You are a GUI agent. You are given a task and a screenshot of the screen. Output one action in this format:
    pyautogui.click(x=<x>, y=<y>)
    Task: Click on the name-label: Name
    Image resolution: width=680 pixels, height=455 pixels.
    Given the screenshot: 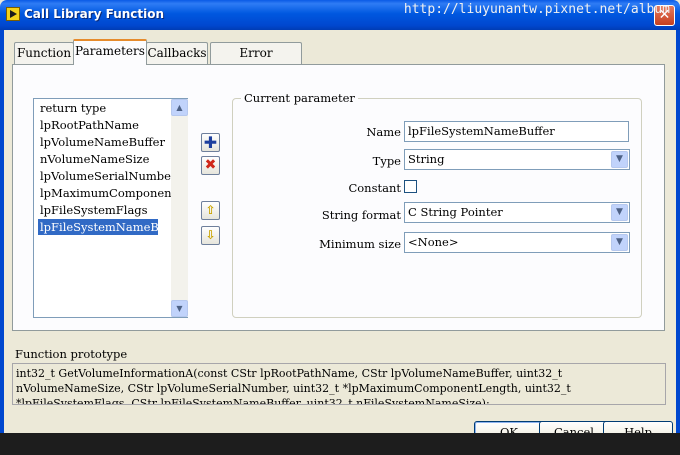 What is the action you would take?
    pyautogui.click(x=383, y=132)
    